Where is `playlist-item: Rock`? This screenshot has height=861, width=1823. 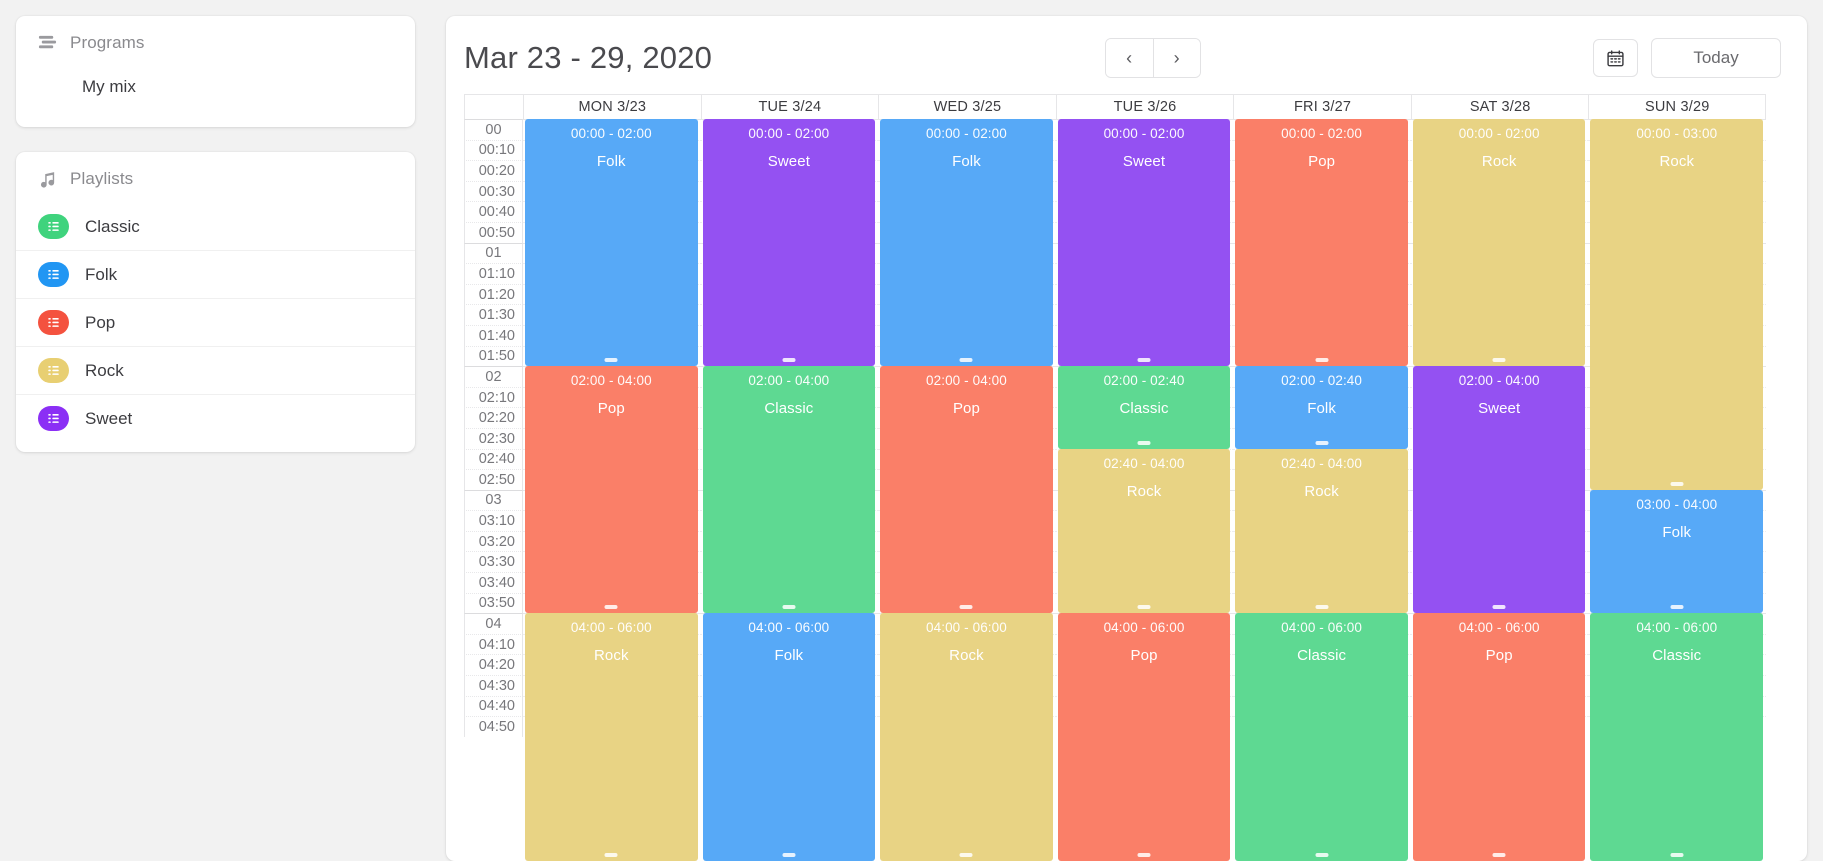
playlist-item: Rock is located at coordinates (215, 370).